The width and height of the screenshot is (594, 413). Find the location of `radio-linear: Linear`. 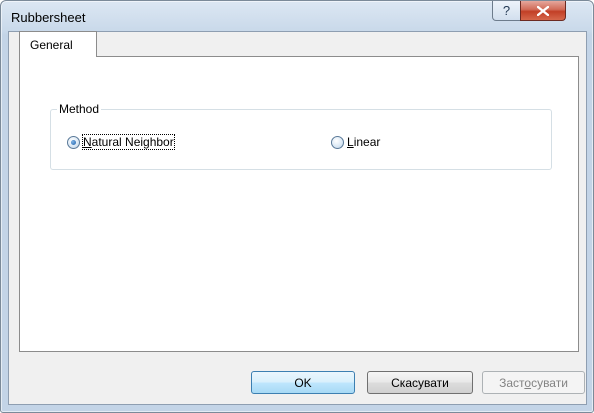

radio-linear: Linear is located at coordinates (355, 142).